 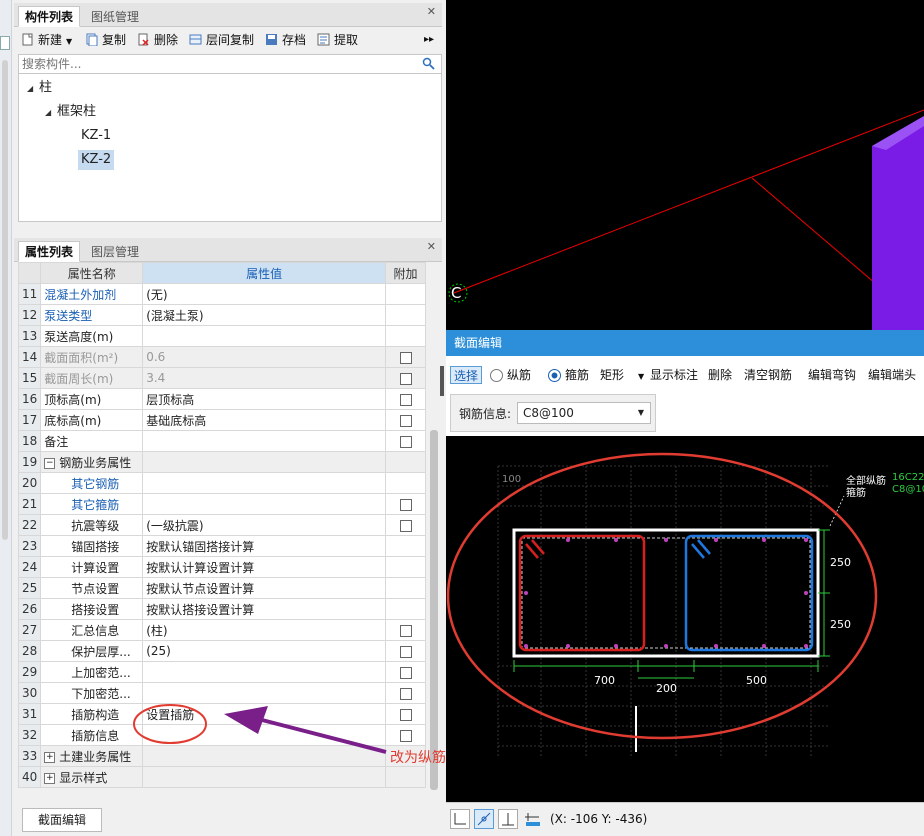 What do you see at coordinates (221, 315) in the screenshot?
I see `table-row: 12 泵送类型 (混凝土泵)` at bounding box center [221, 315].